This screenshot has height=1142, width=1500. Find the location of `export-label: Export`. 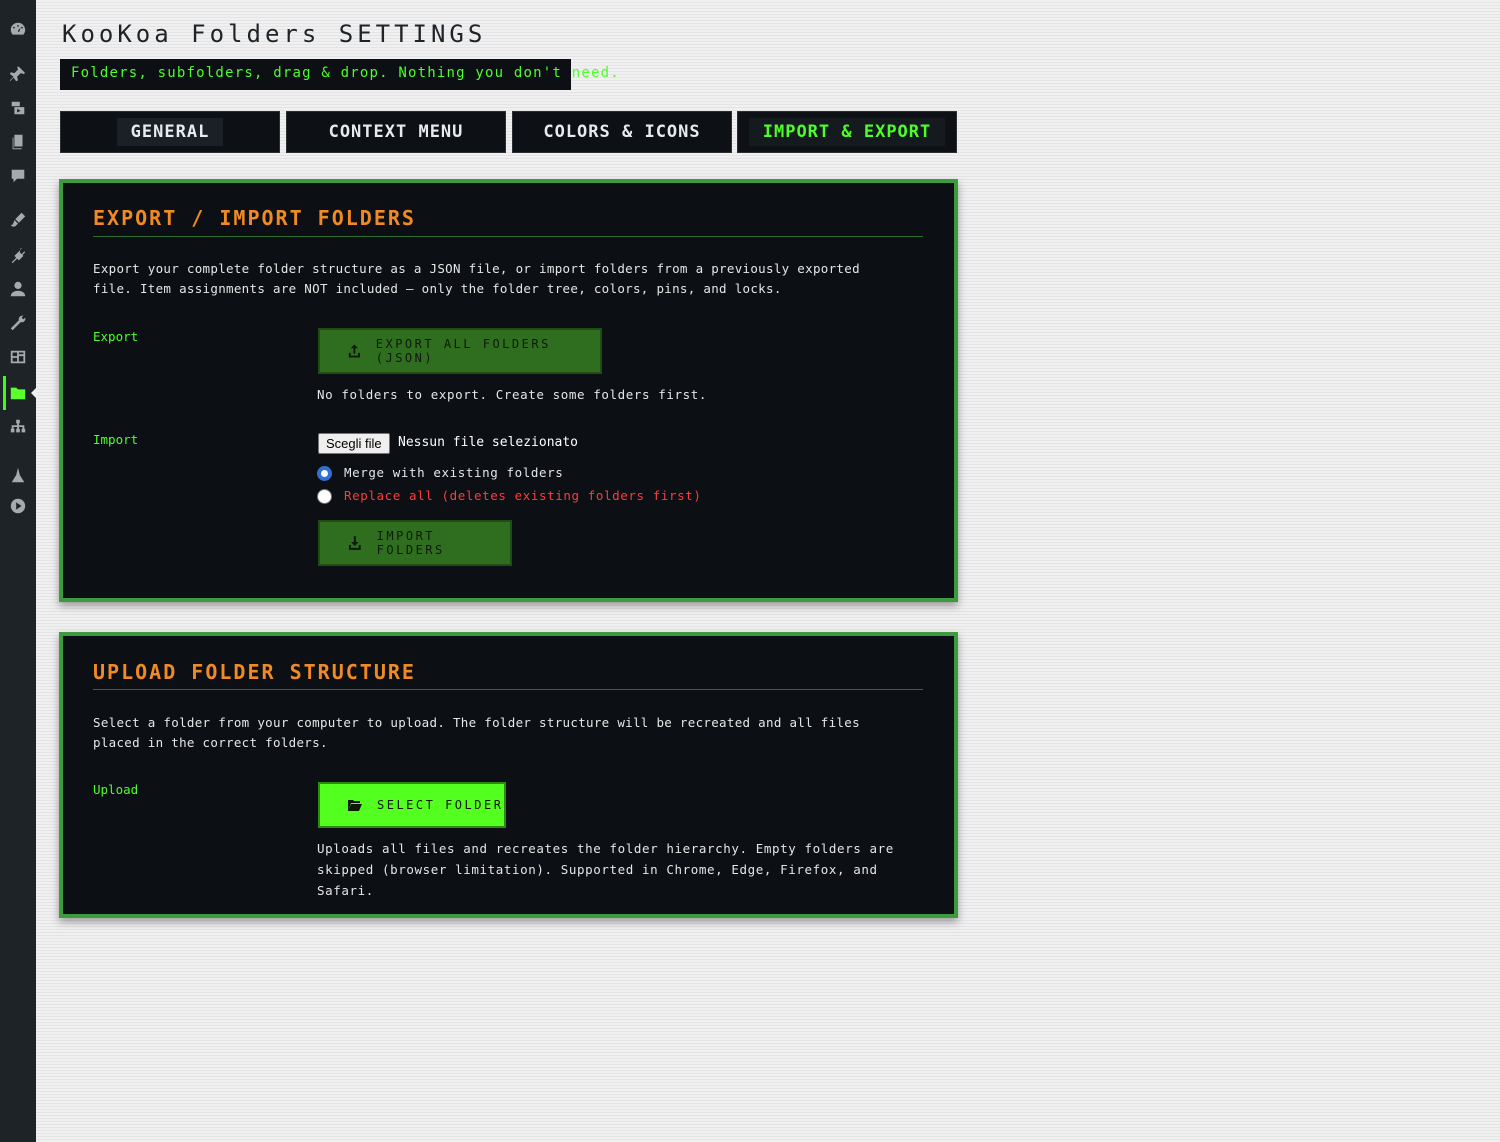

export-label: Export is located at coordinates (116, 336).